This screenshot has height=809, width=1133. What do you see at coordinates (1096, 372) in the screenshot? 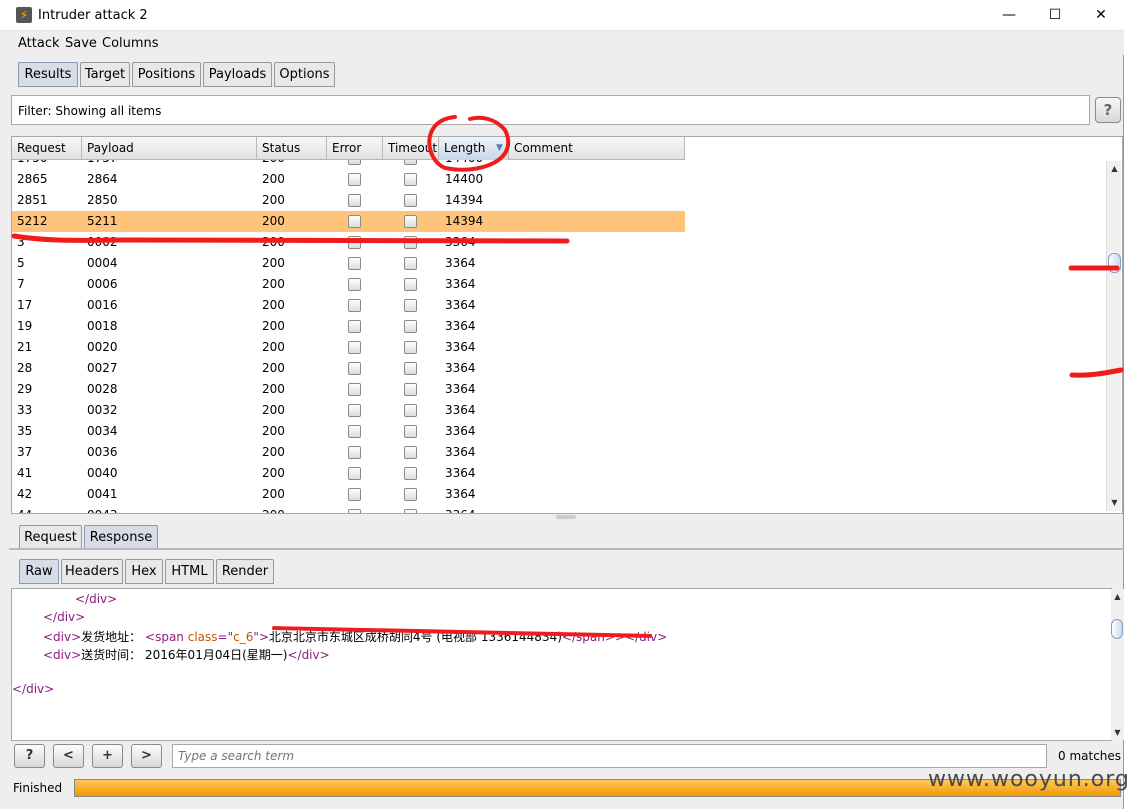
I see `red-scroll-mark-annotation` at bounding box center [1096, 372].